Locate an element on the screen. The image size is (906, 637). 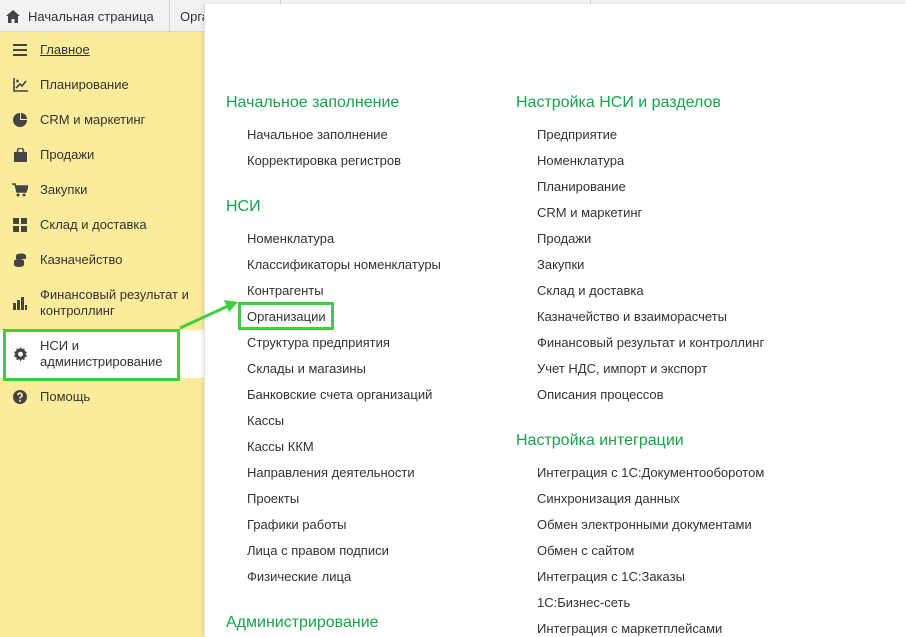
sidebar-item-admin: НСИ и администрирование is located at coordinates (102, 354).